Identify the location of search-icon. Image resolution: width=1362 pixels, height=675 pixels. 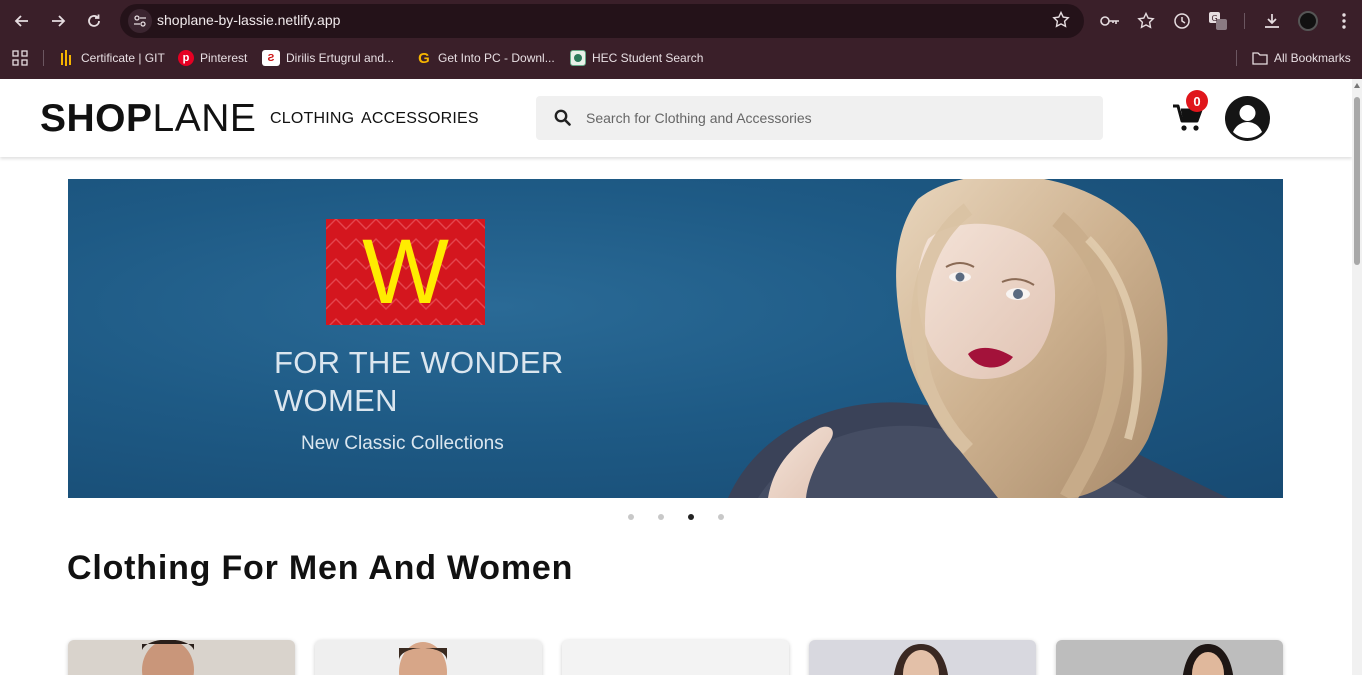
(562, 120).